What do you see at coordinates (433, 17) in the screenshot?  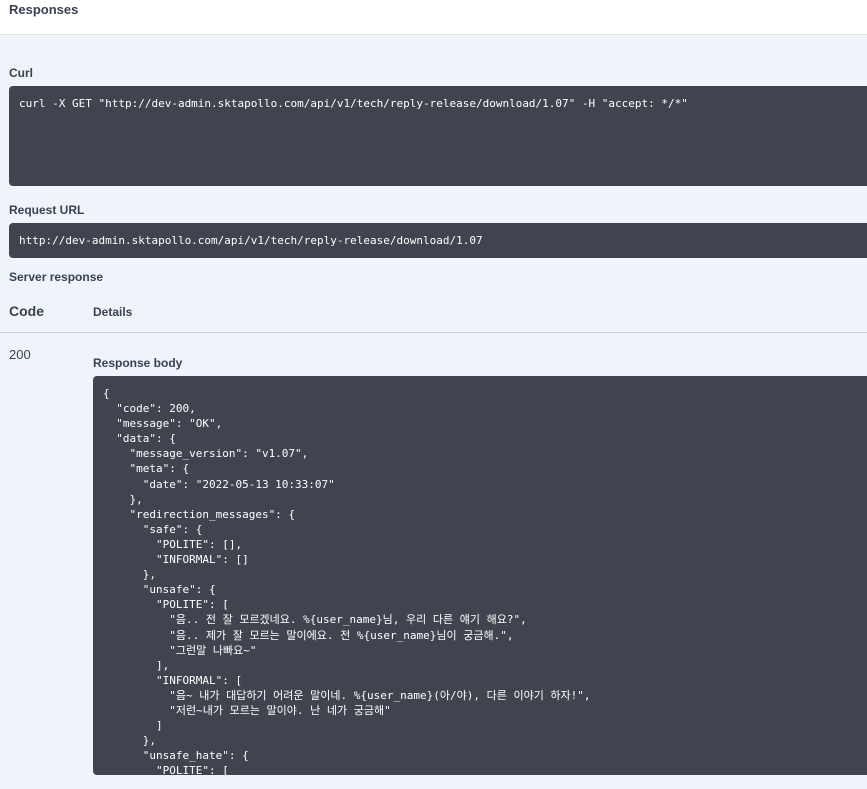 I see `responses-header: Responses` at bounding box center [433, 17].